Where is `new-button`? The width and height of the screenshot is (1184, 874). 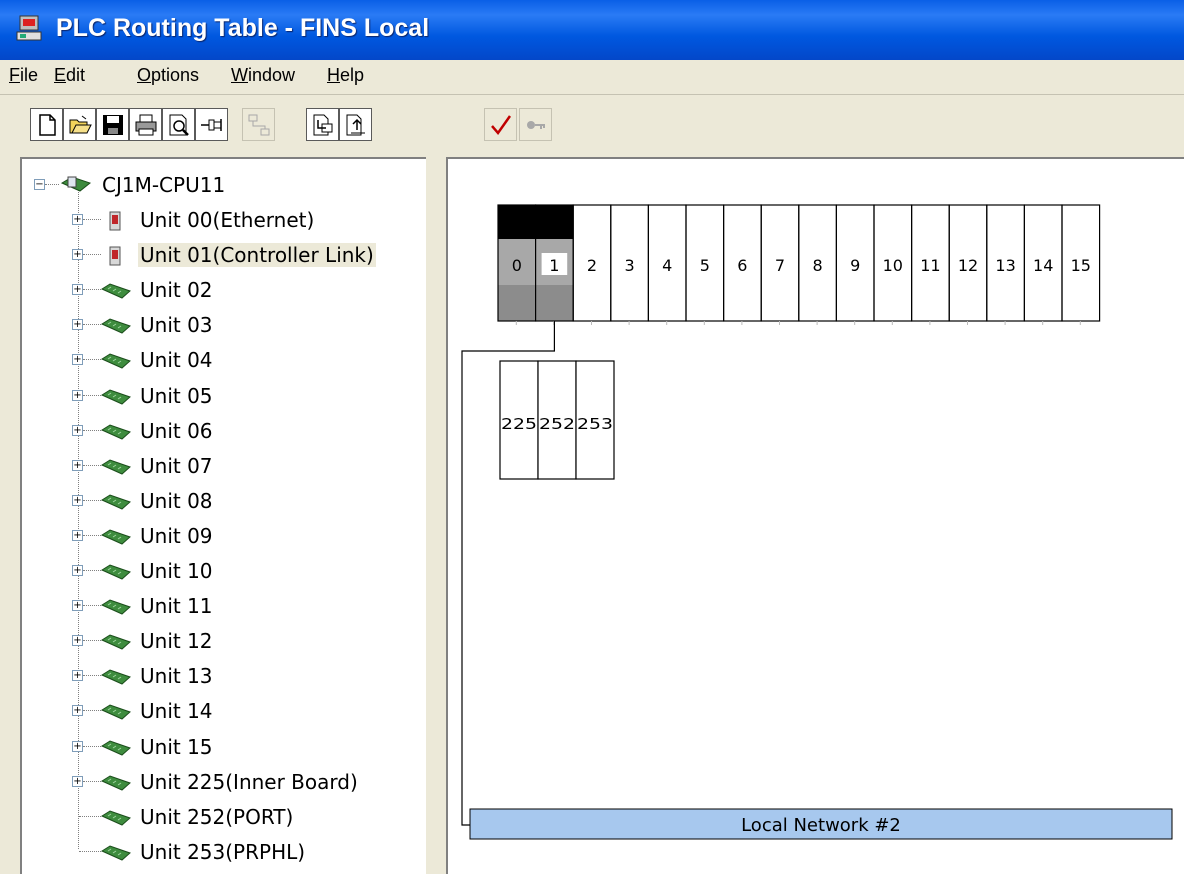
new-button is located at coordinates (46, 124).